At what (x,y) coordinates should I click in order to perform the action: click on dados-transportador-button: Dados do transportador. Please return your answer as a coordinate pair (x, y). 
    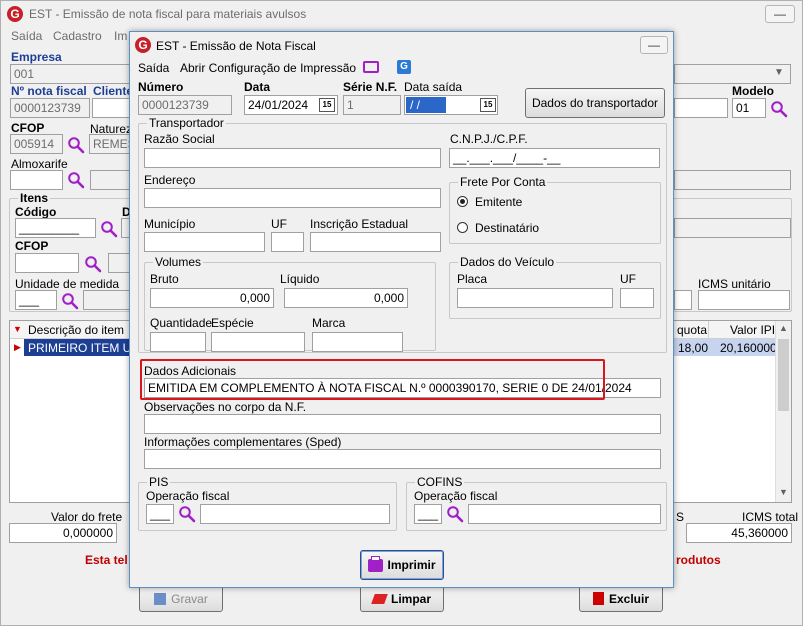
    Looking at the image, I should click on (595, 103).